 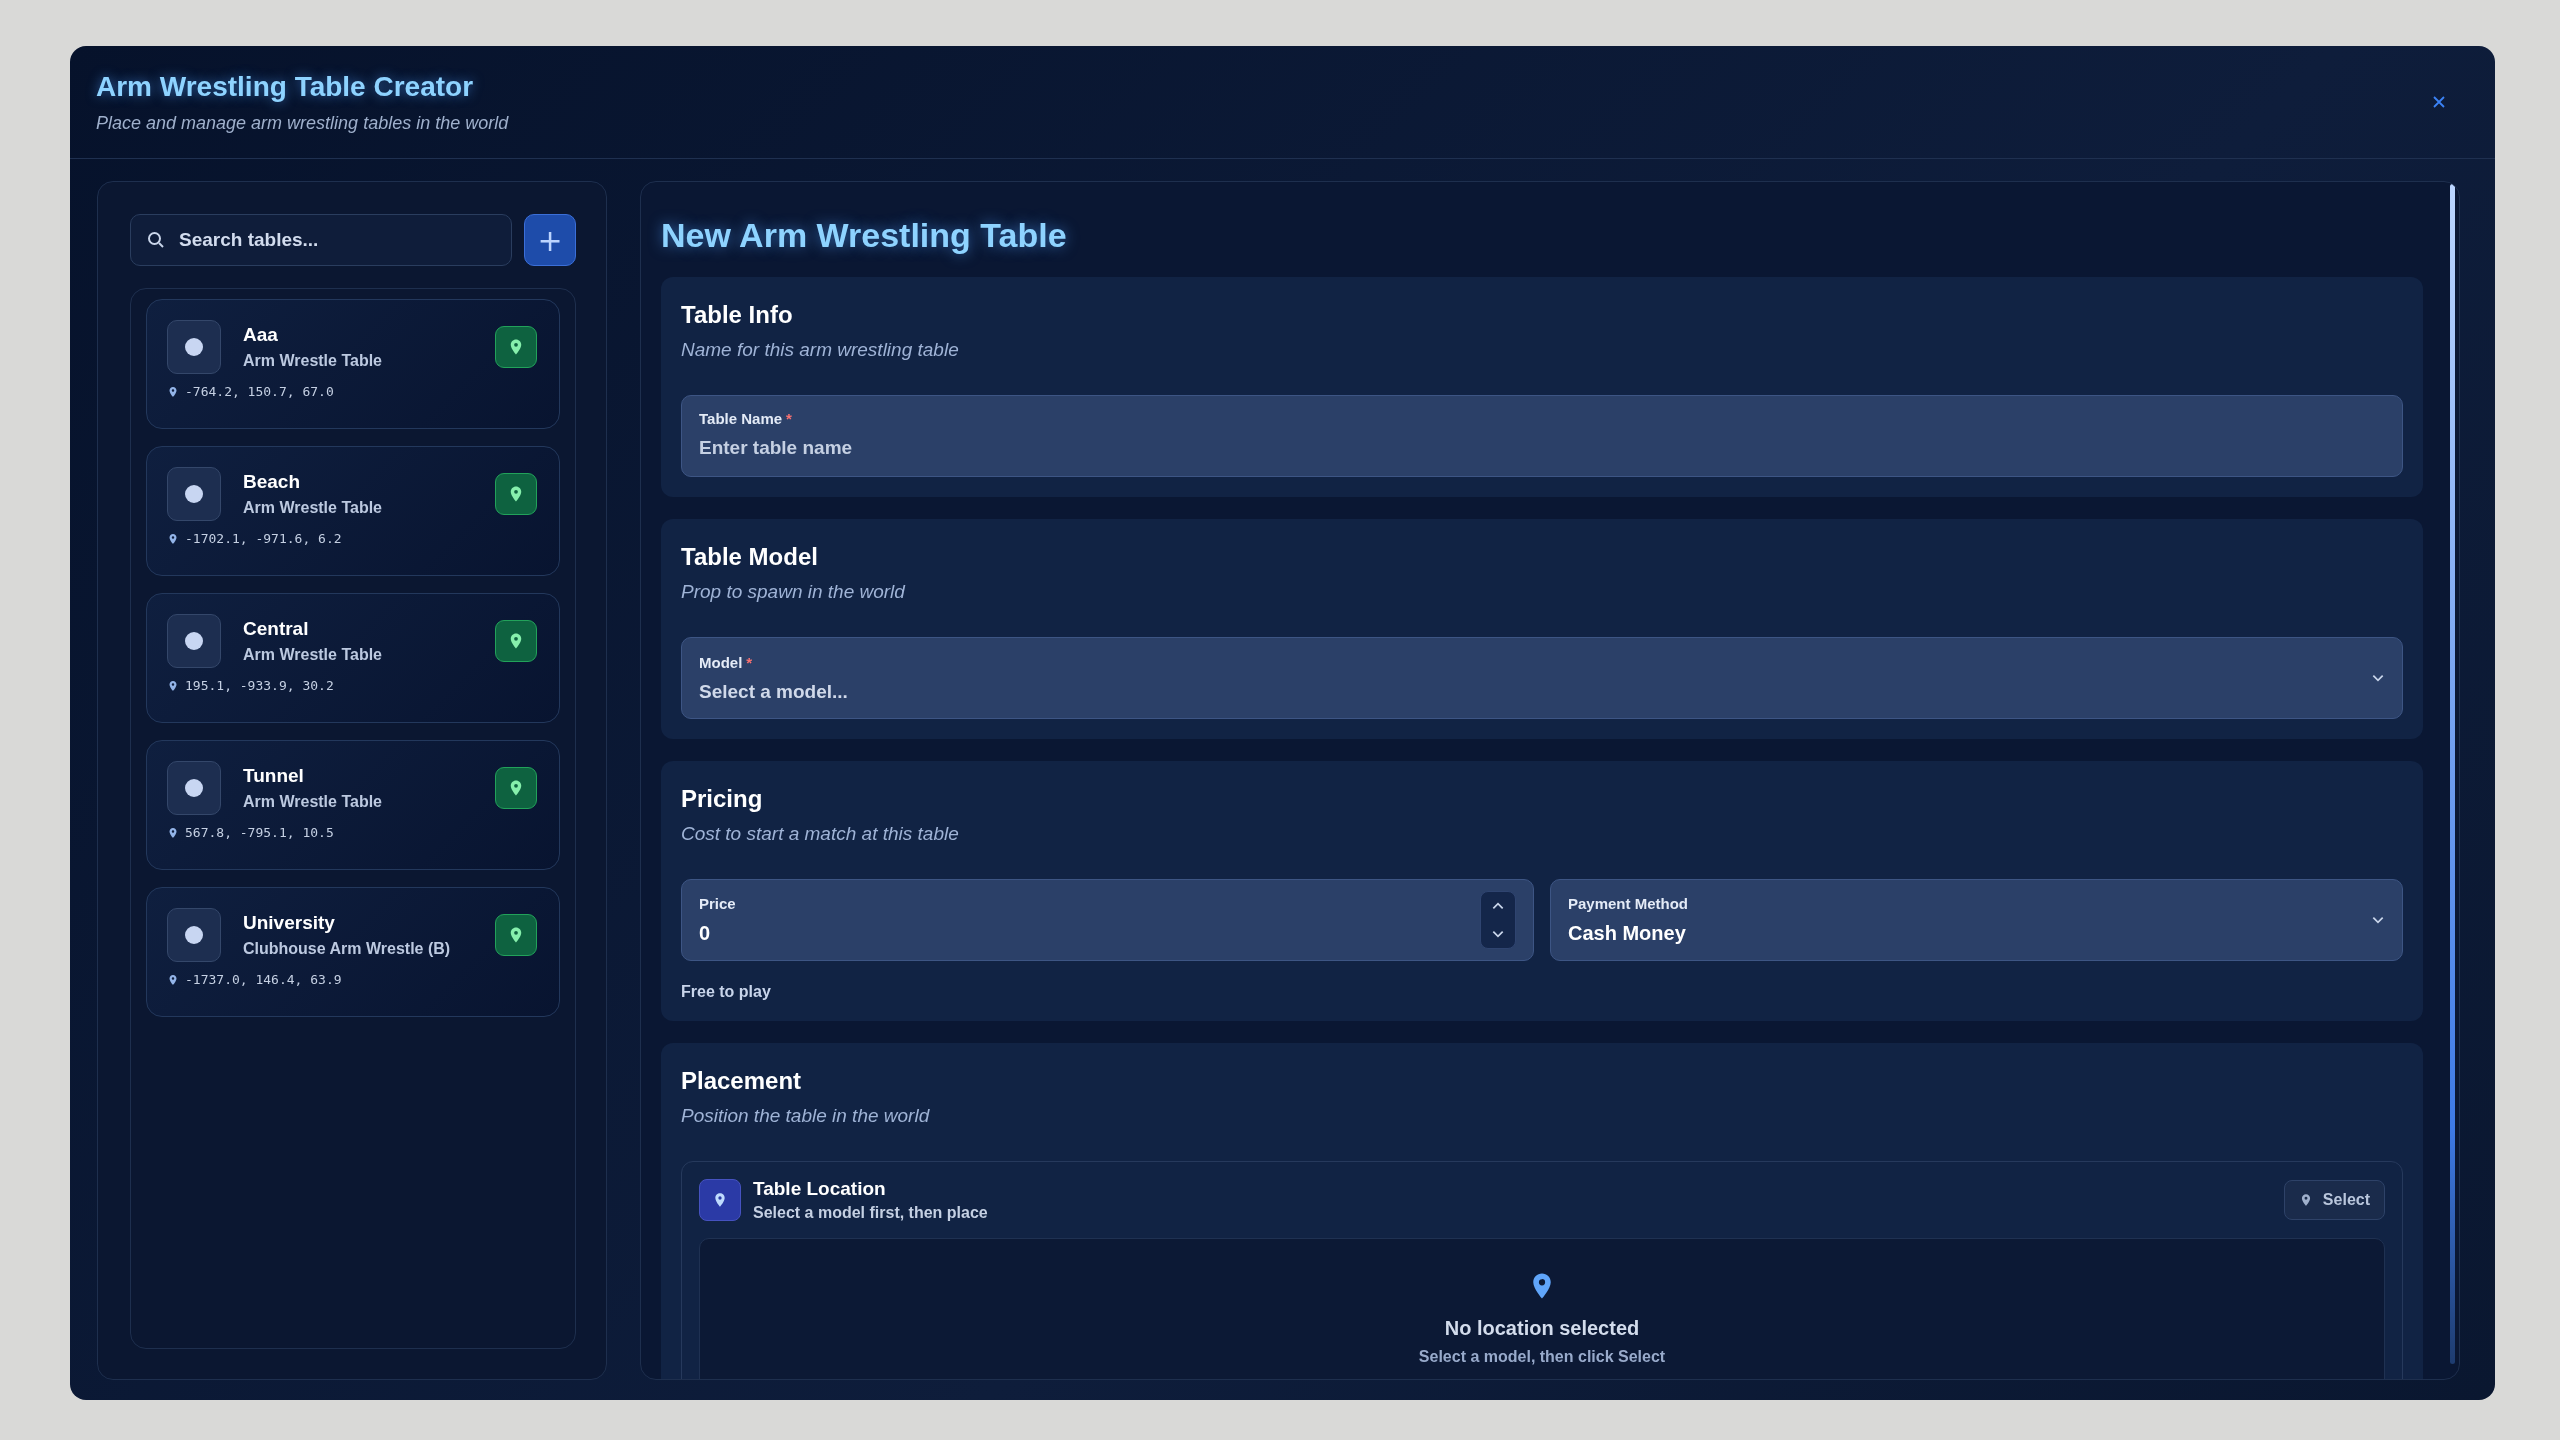 I want to click on text-input: Enter table name, so click(x=1542, y=448).